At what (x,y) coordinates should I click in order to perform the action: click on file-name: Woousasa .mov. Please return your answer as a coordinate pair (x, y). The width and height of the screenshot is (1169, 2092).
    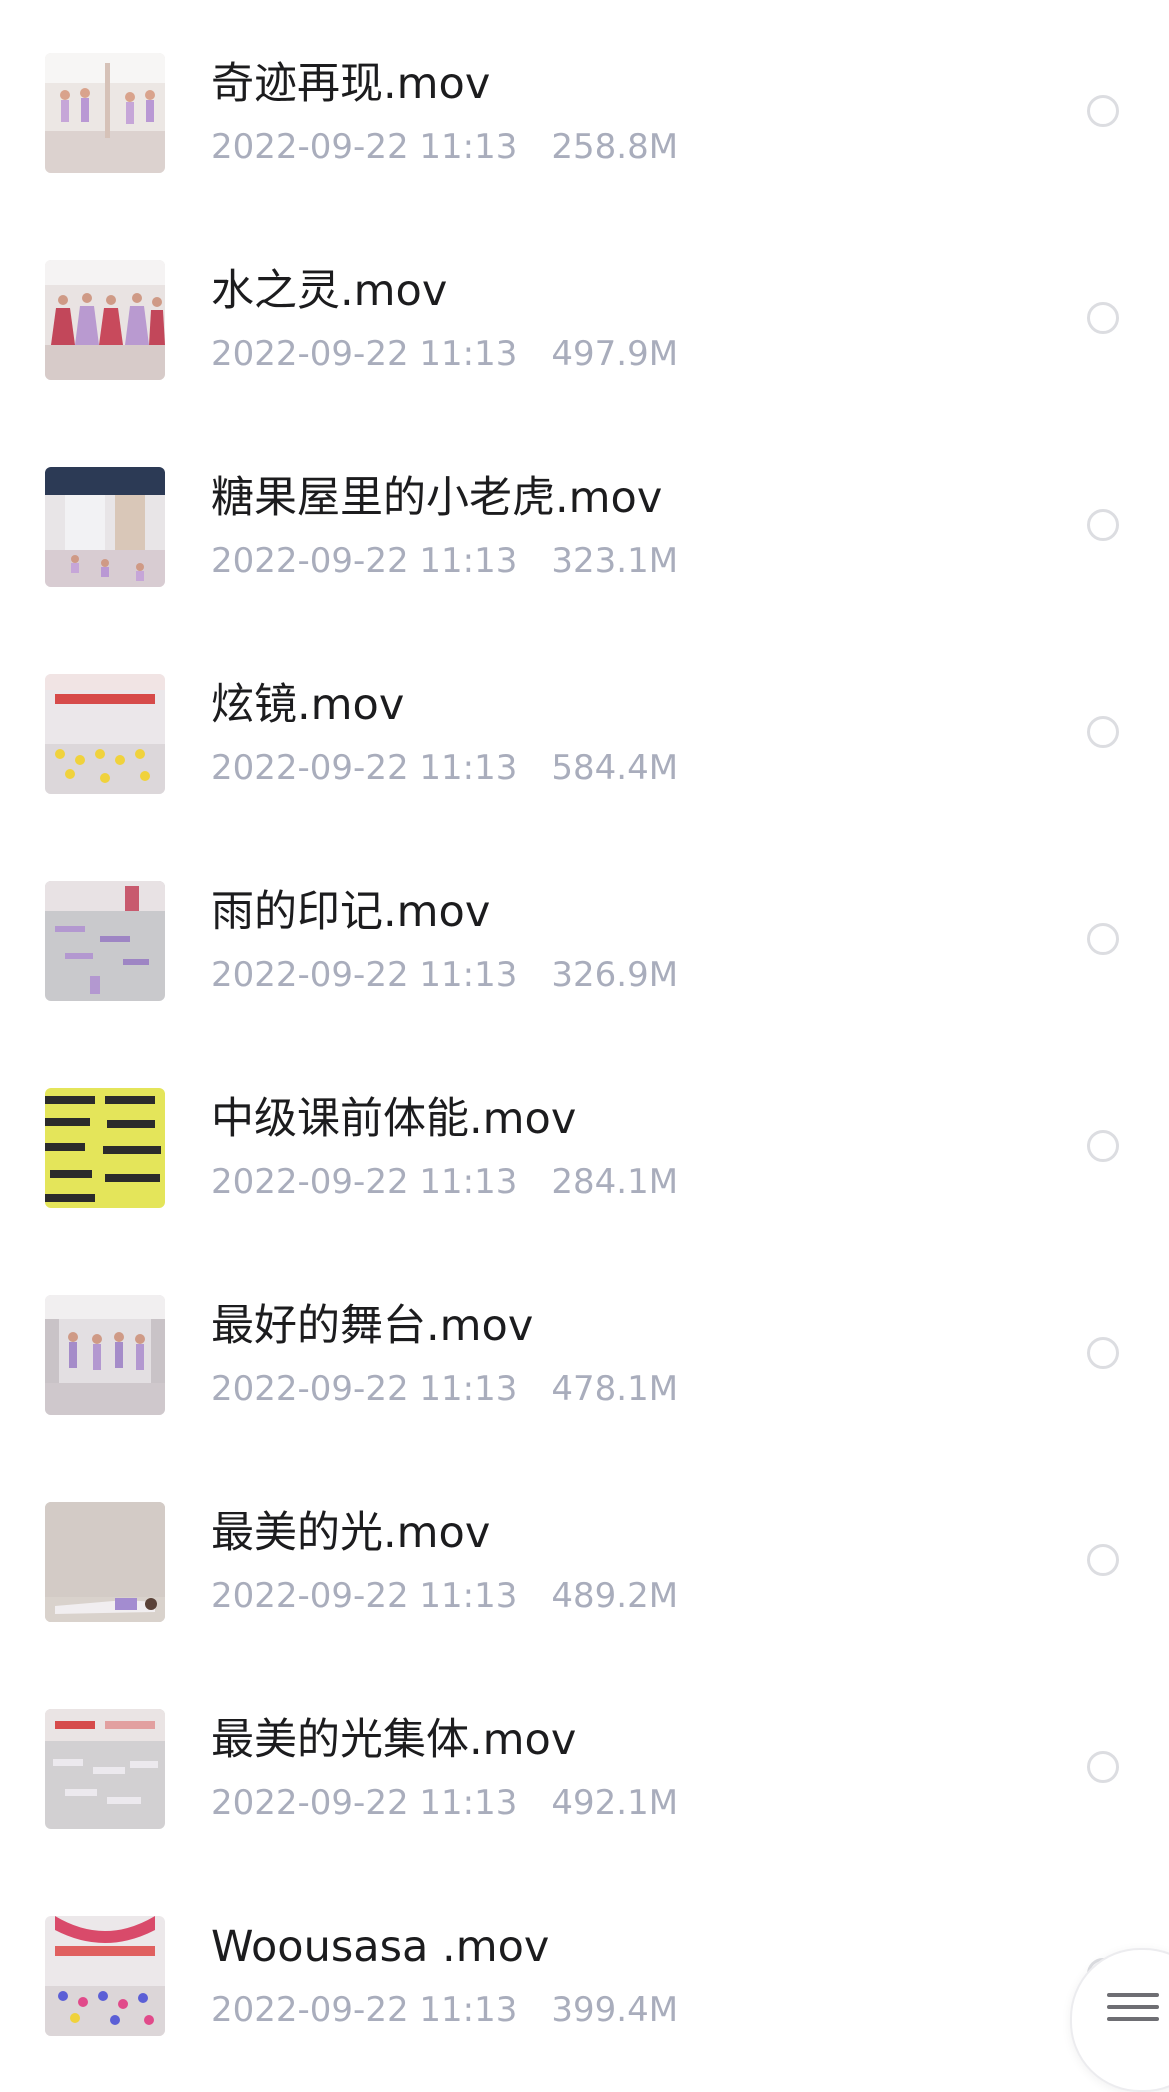
    Looking at the image, I should click on (380, 1947).